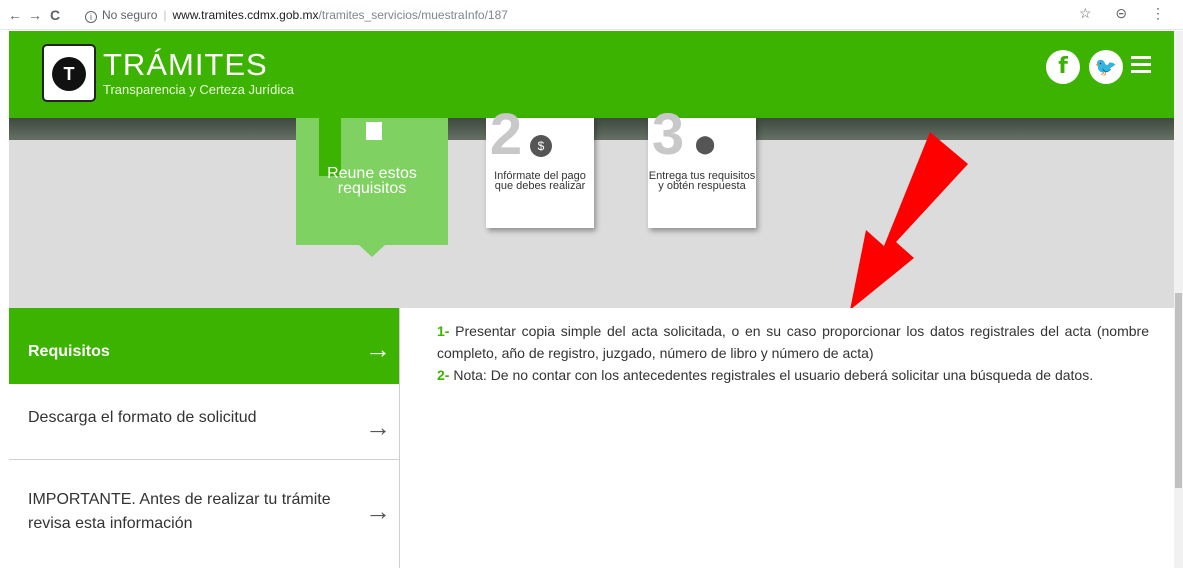  What do you see at coordinates (540, 181) in the screenshot?
I see `step-2-label: Infórmate del pago que debes realizar` at bounding box center [540, 181].